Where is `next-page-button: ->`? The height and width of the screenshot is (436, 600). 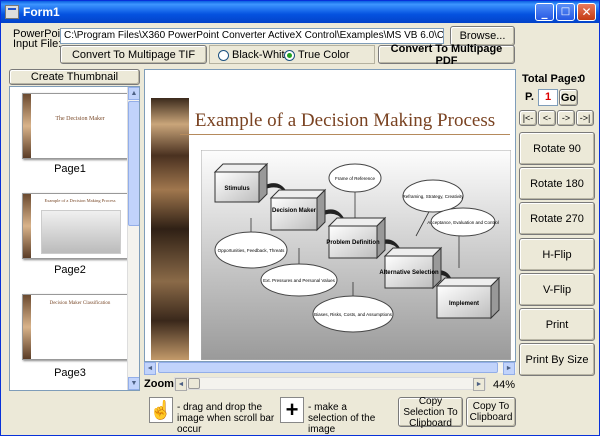
next-page-button: -> is located at coordinates (566, 118).